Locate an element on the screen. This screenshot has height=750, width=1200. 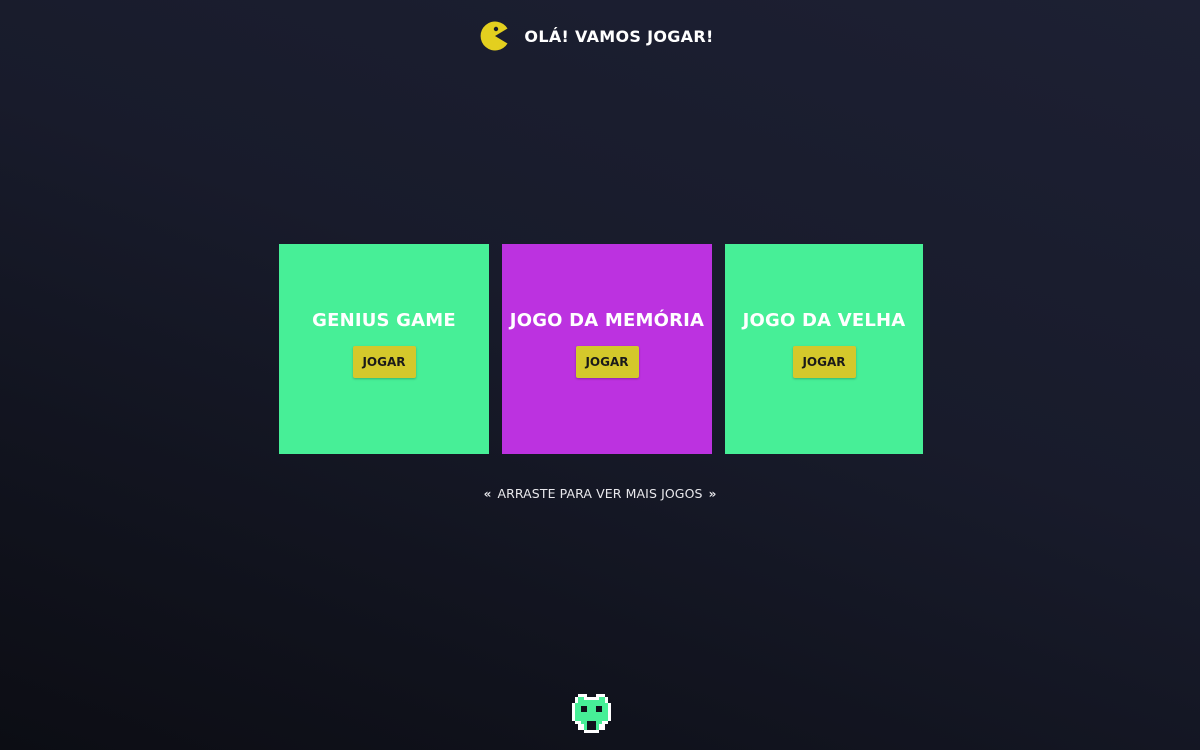
game-card-genius: GENIUS GAME JOGAR is located at coordinates (384, 349).